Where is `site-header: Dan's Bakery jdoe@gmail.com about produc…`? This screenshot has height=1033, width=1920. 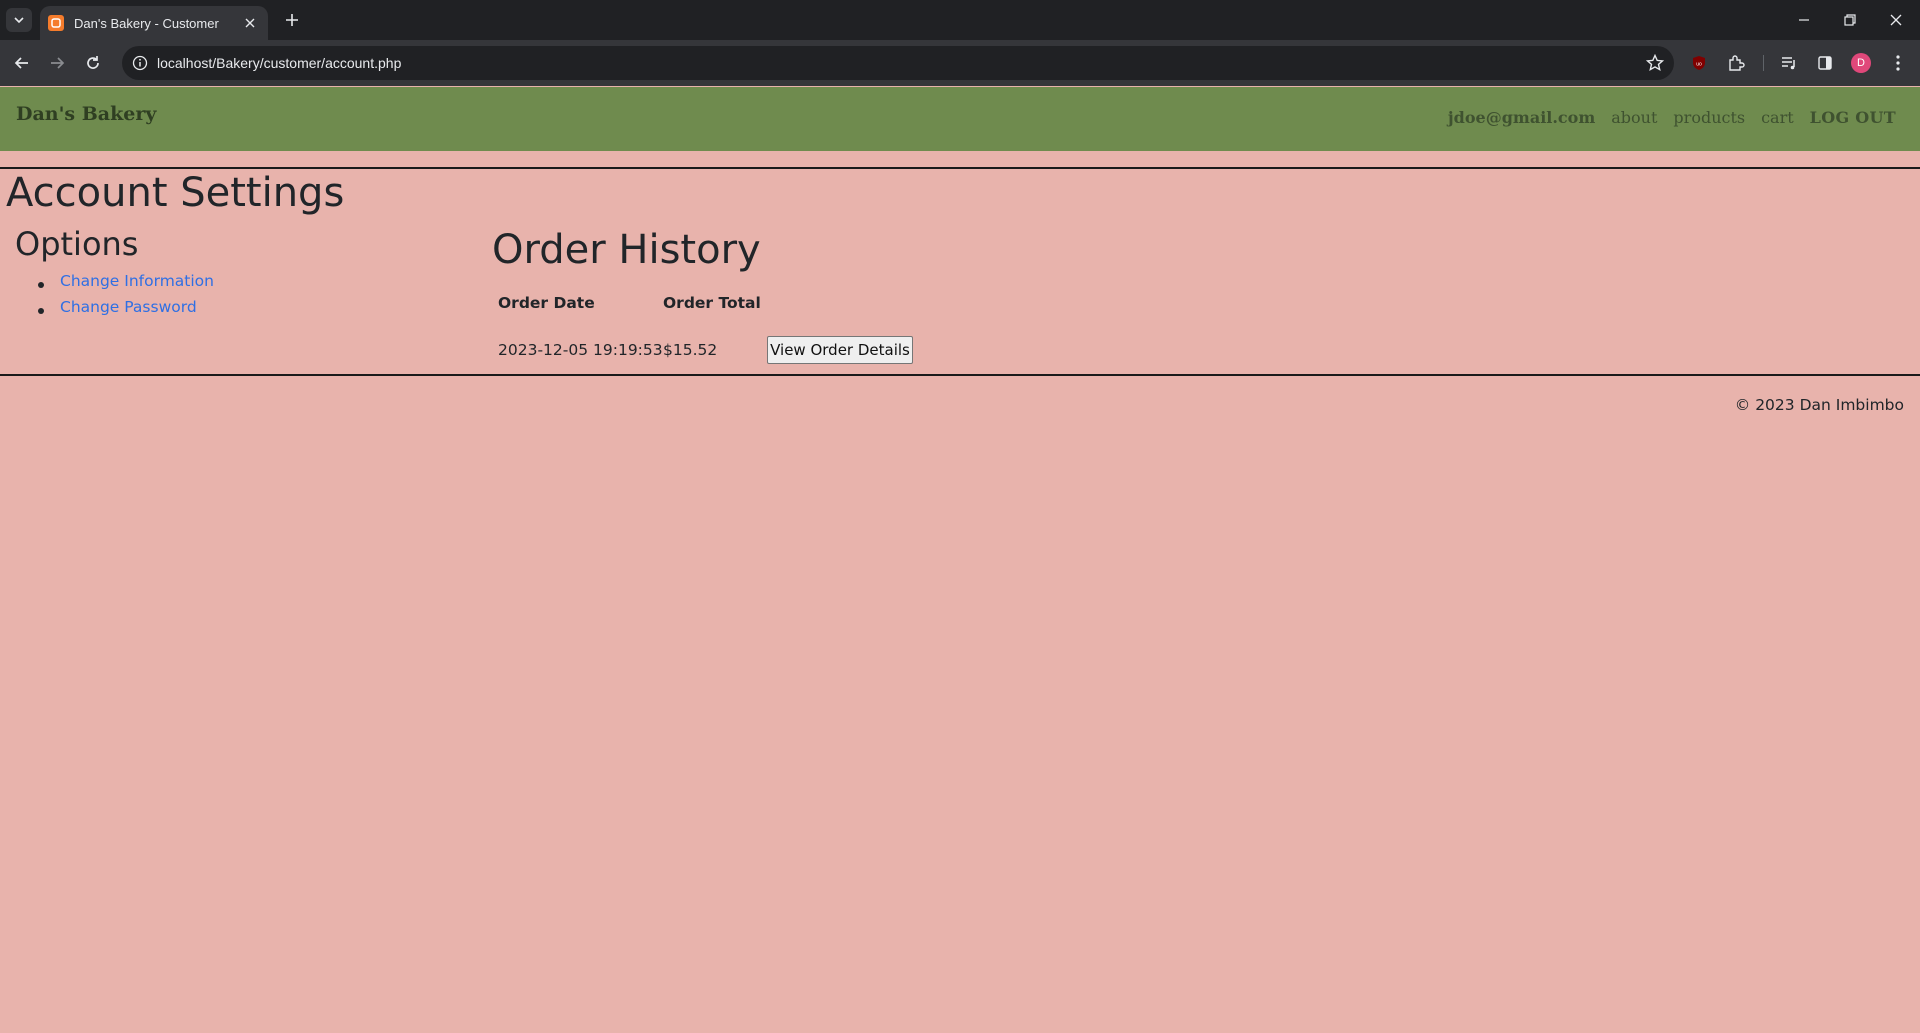
site-header: Dan's Bakery jdoe@gmail.com about produc… is located at coordinates (960, 119).